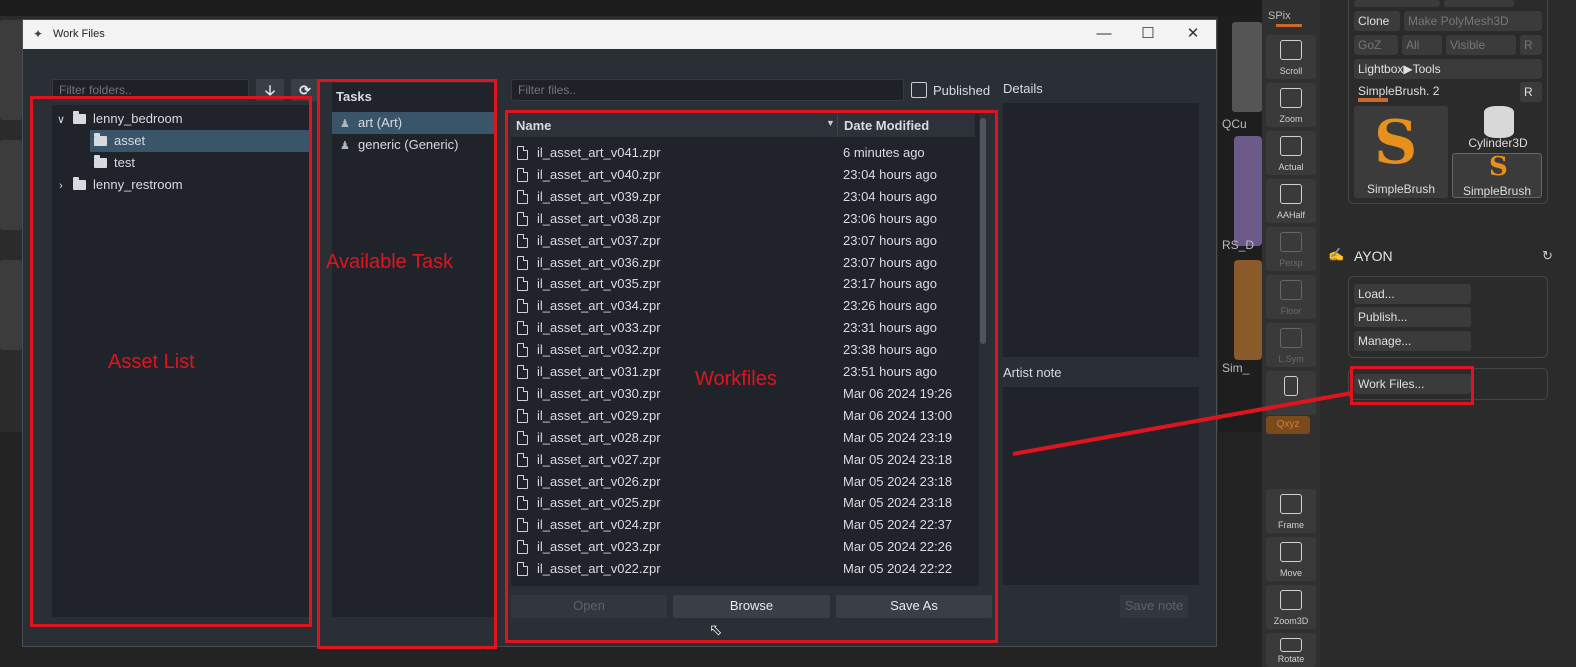  What do you see at coordinates (1288, 425) in the screenshot?
I see `xyz-toggle: Qxyz` at bounding box center [1288, 425].